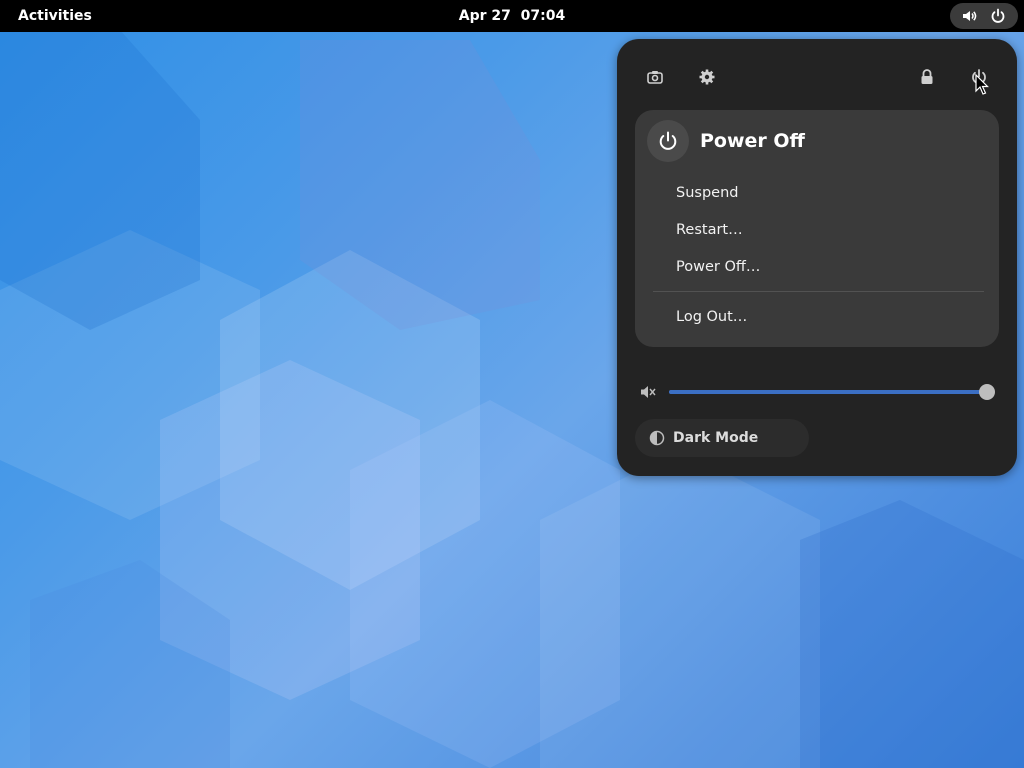 The image size is (1024, 768). What do you see at coordinates (648, 392) in the screenshot?
I see `speaker-muted-icon` at bounding box center [648, 392].